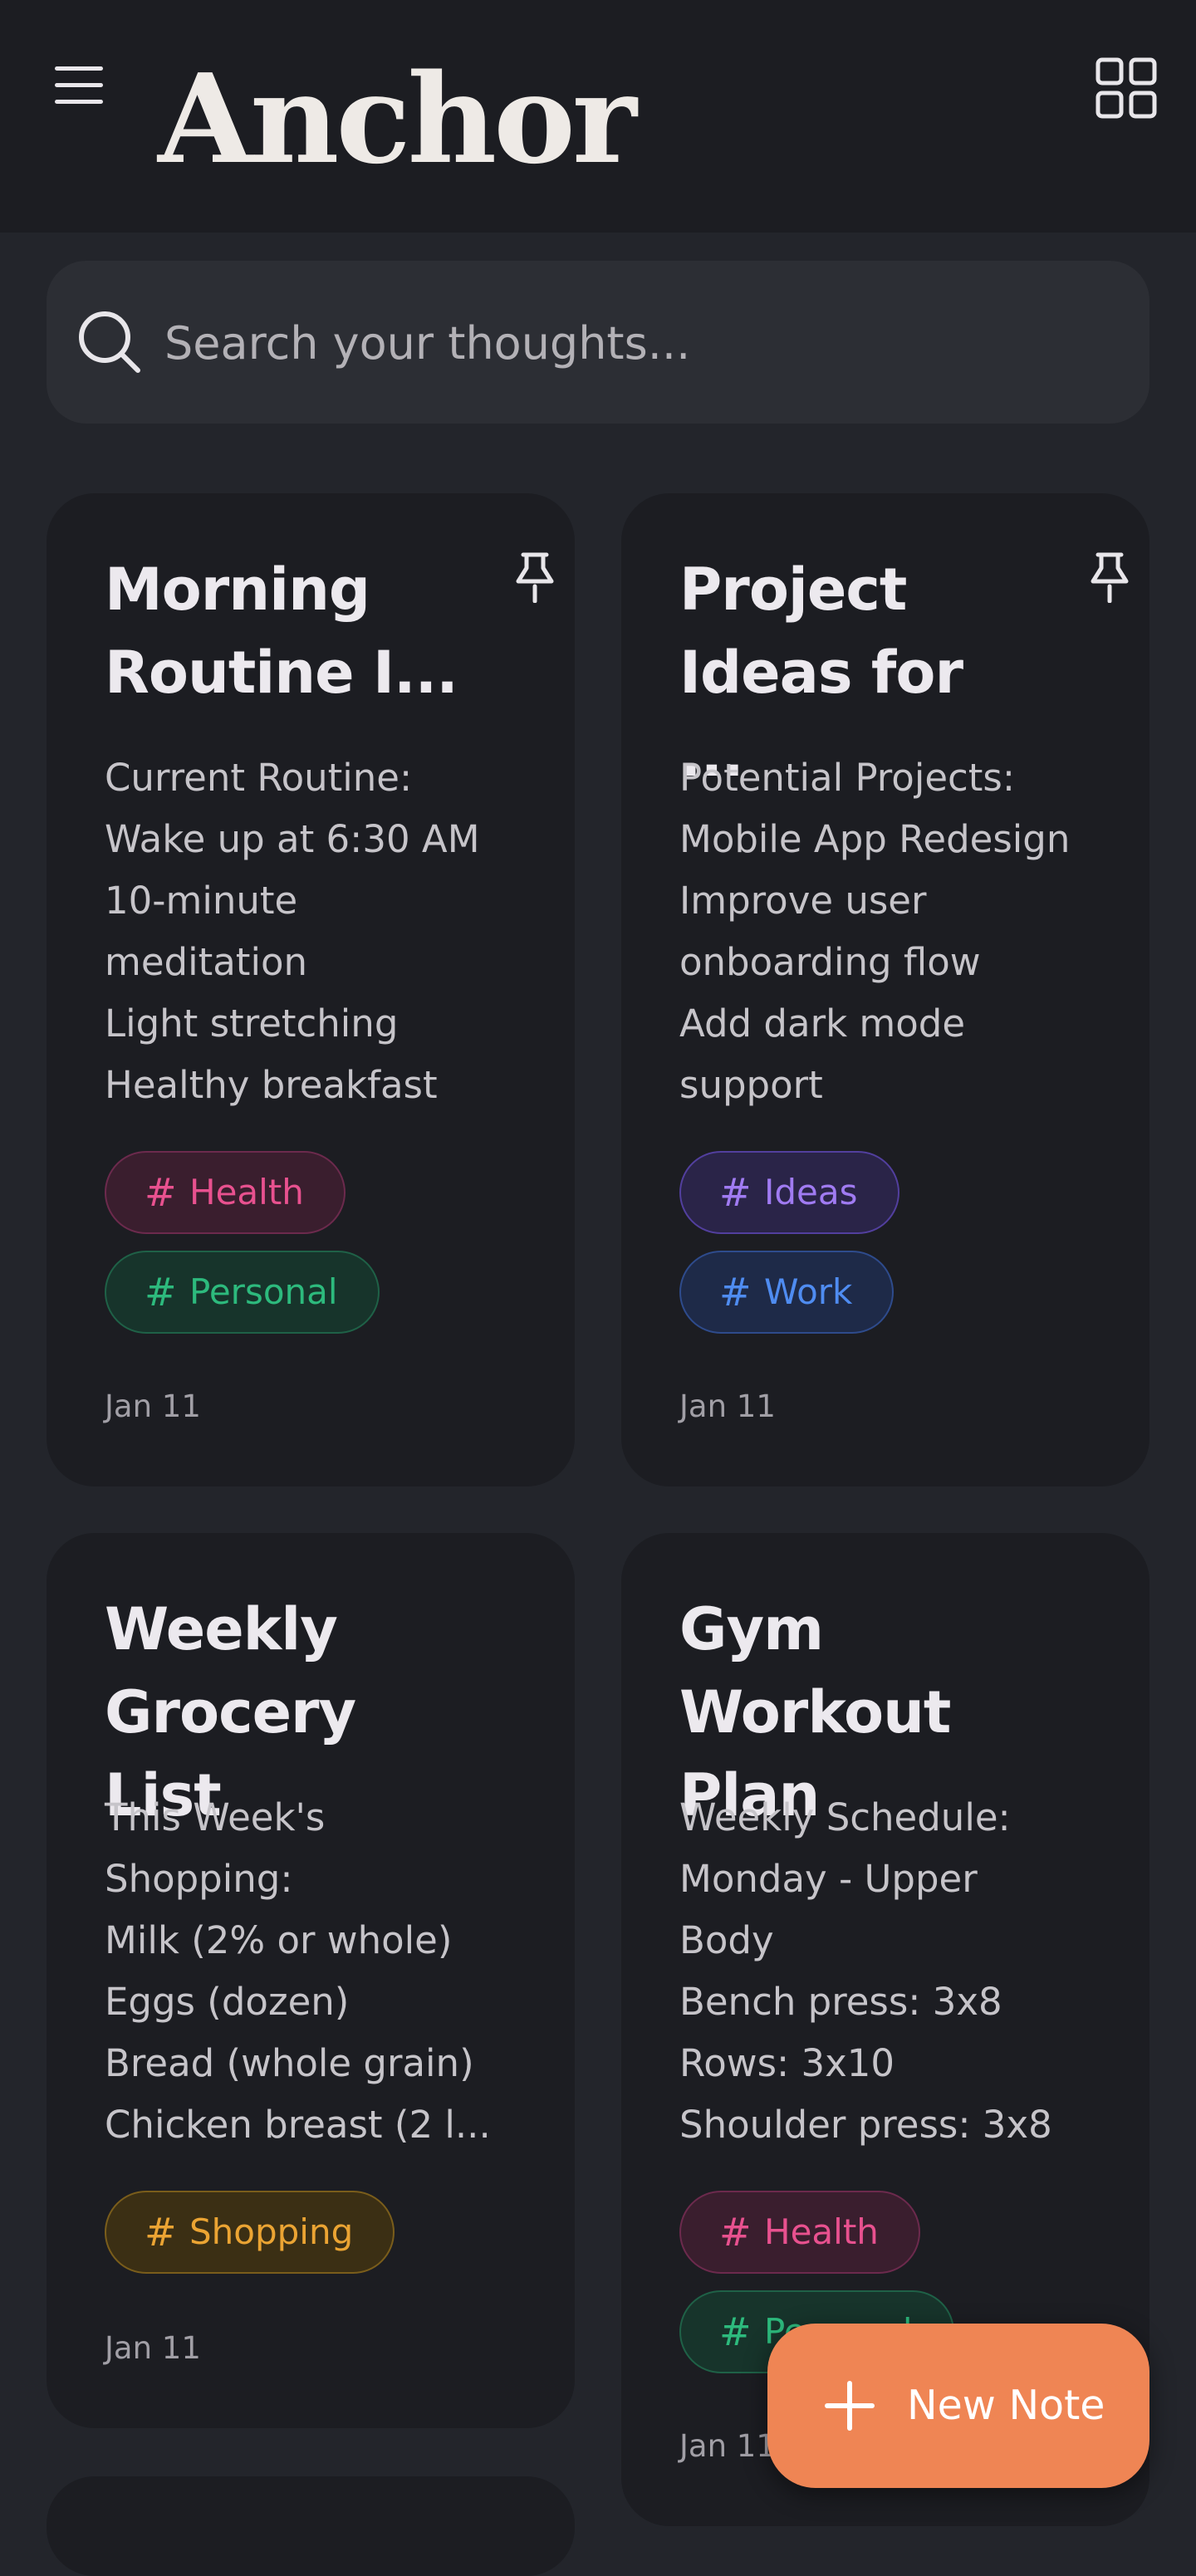  Describe the element at coordinates (850, 2406) in the screenshot. I see `plus-icon` at that location.